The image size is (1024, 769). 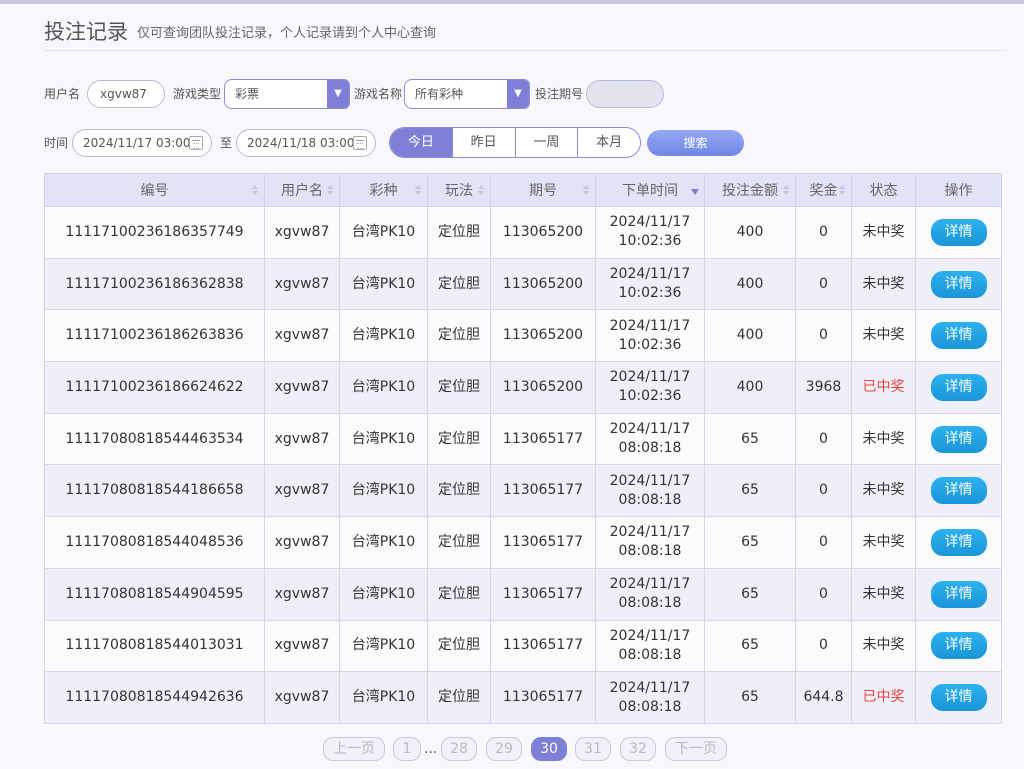 What do you see at coordinates (154, 646) in the screenshot?
I see `bet-id-cell: 11117080818544013031` at bounding box center [154, 646].